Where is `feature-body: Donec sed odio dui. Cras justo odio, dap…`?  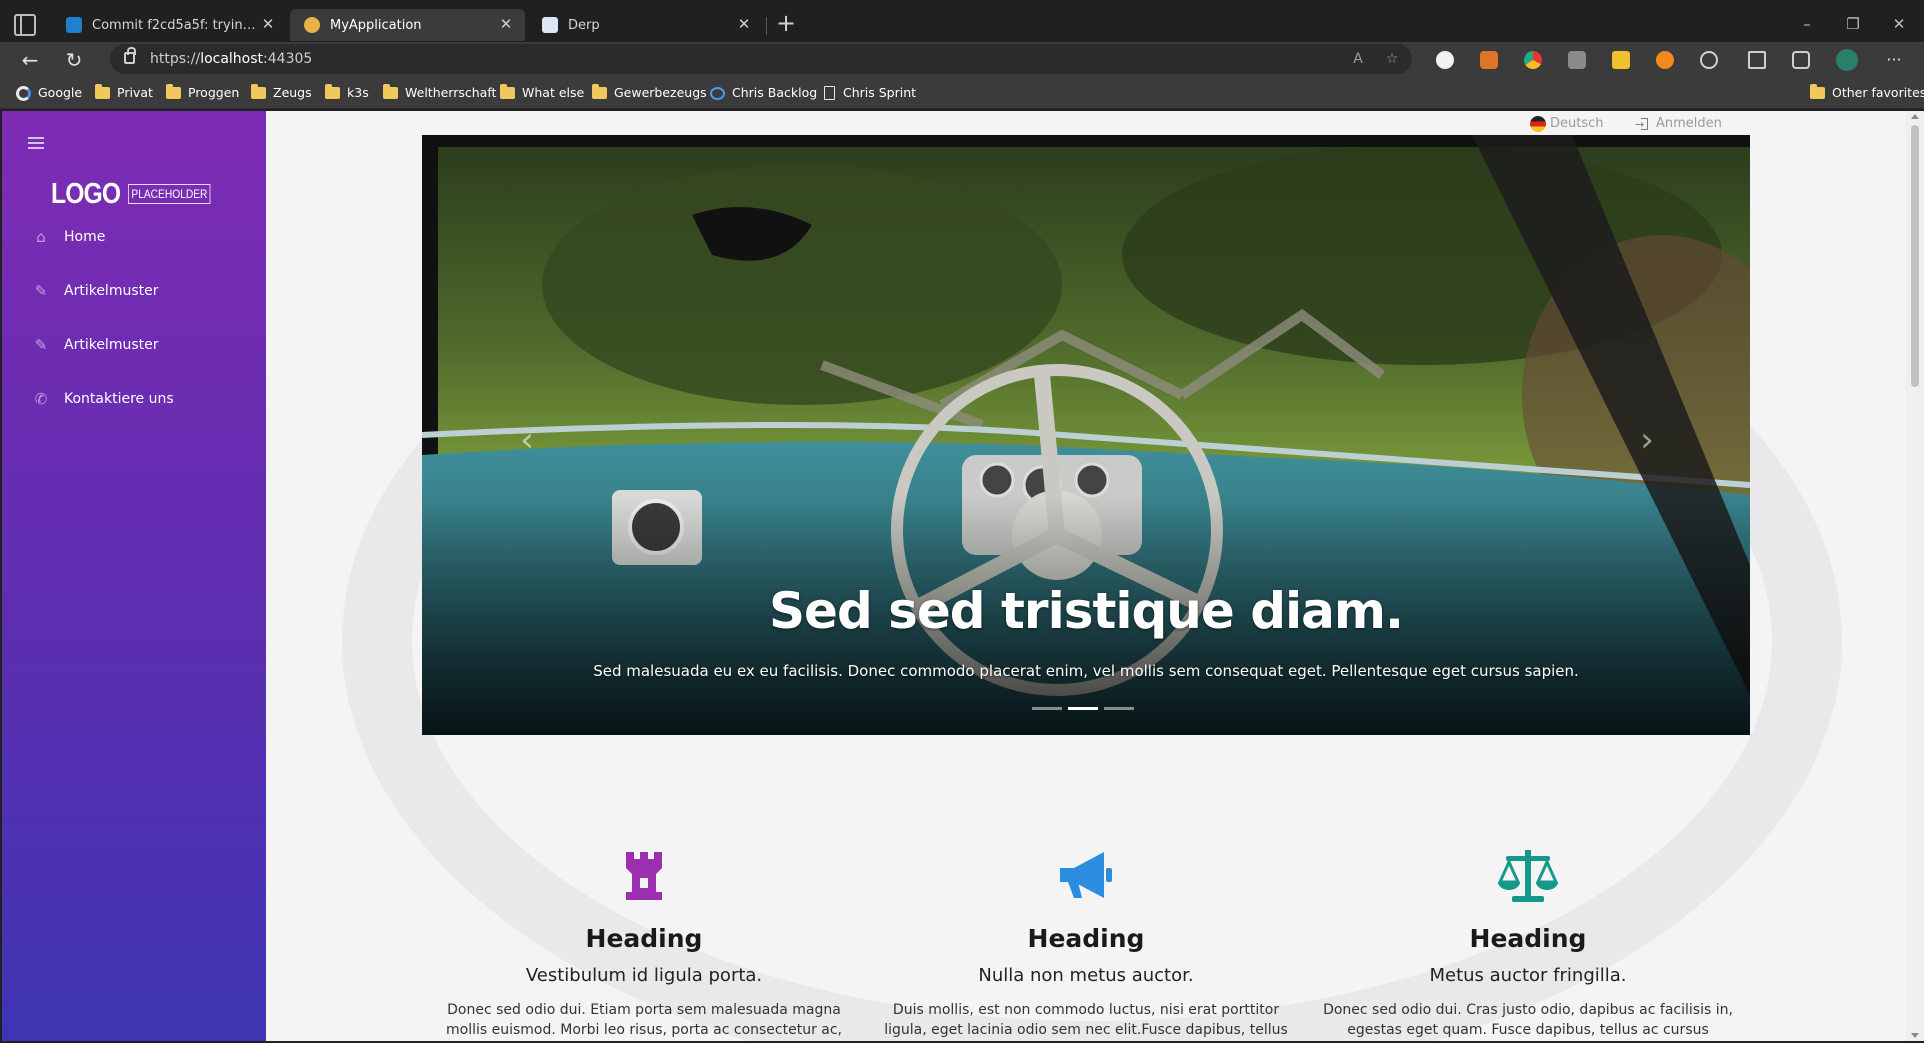
feature-body: Donec sed odio dui. Cras justo odio, dap… is located at coordinates (1528, 1020).